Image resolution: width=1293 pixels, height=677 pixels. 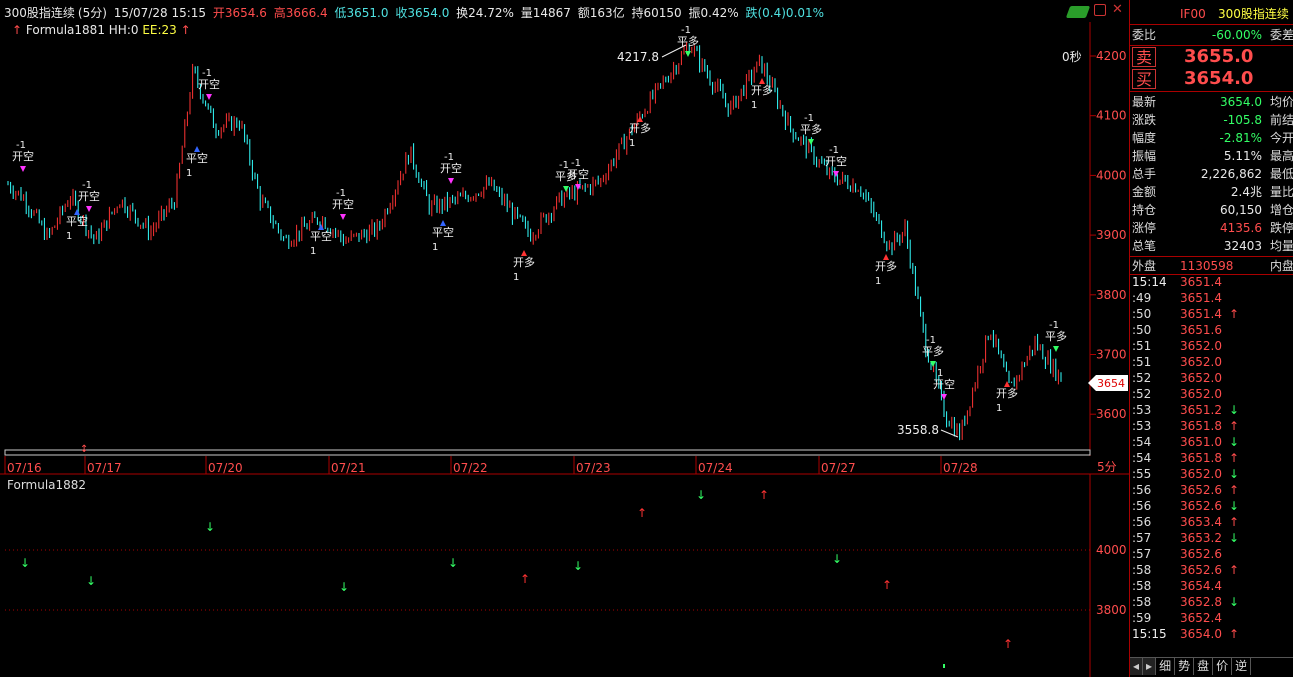 What do you see at coordinates (348, 468) in the screenshot?
I see `date-label: 07/21` at bounding box center [348, 468].